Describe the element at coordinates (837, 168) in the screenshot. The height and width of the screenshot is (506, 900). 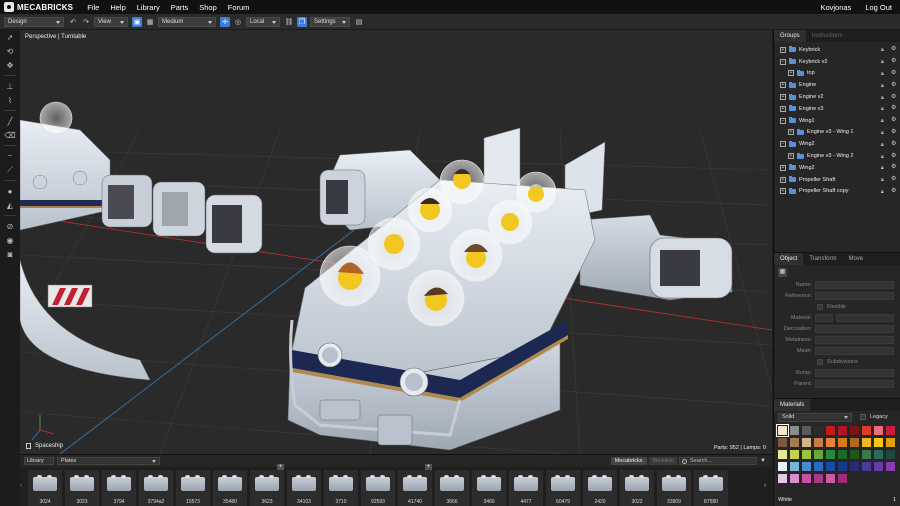
I see `group-row: + Wing2 🔒︎ ⚙` at that location.